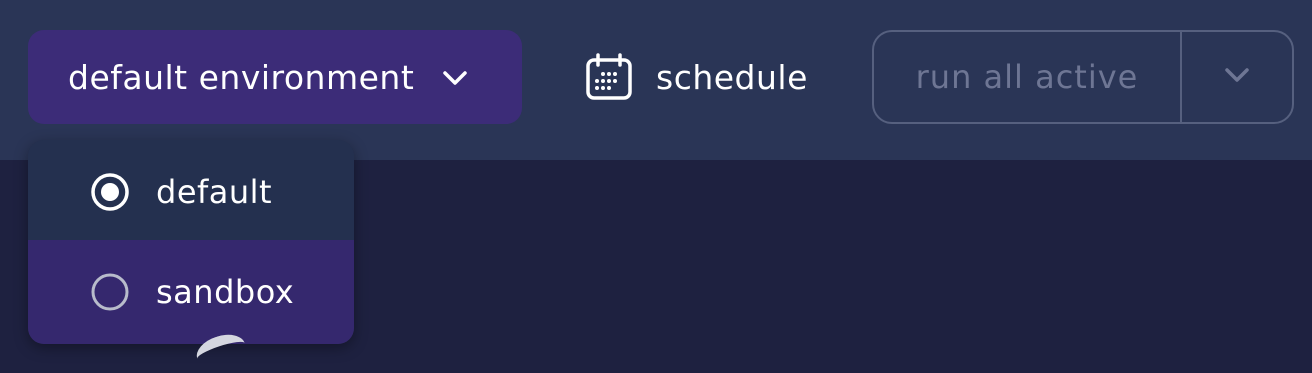 The image size is (1312, 373). I want to click on run-all-active-button: run all active, so click(1028, 77).